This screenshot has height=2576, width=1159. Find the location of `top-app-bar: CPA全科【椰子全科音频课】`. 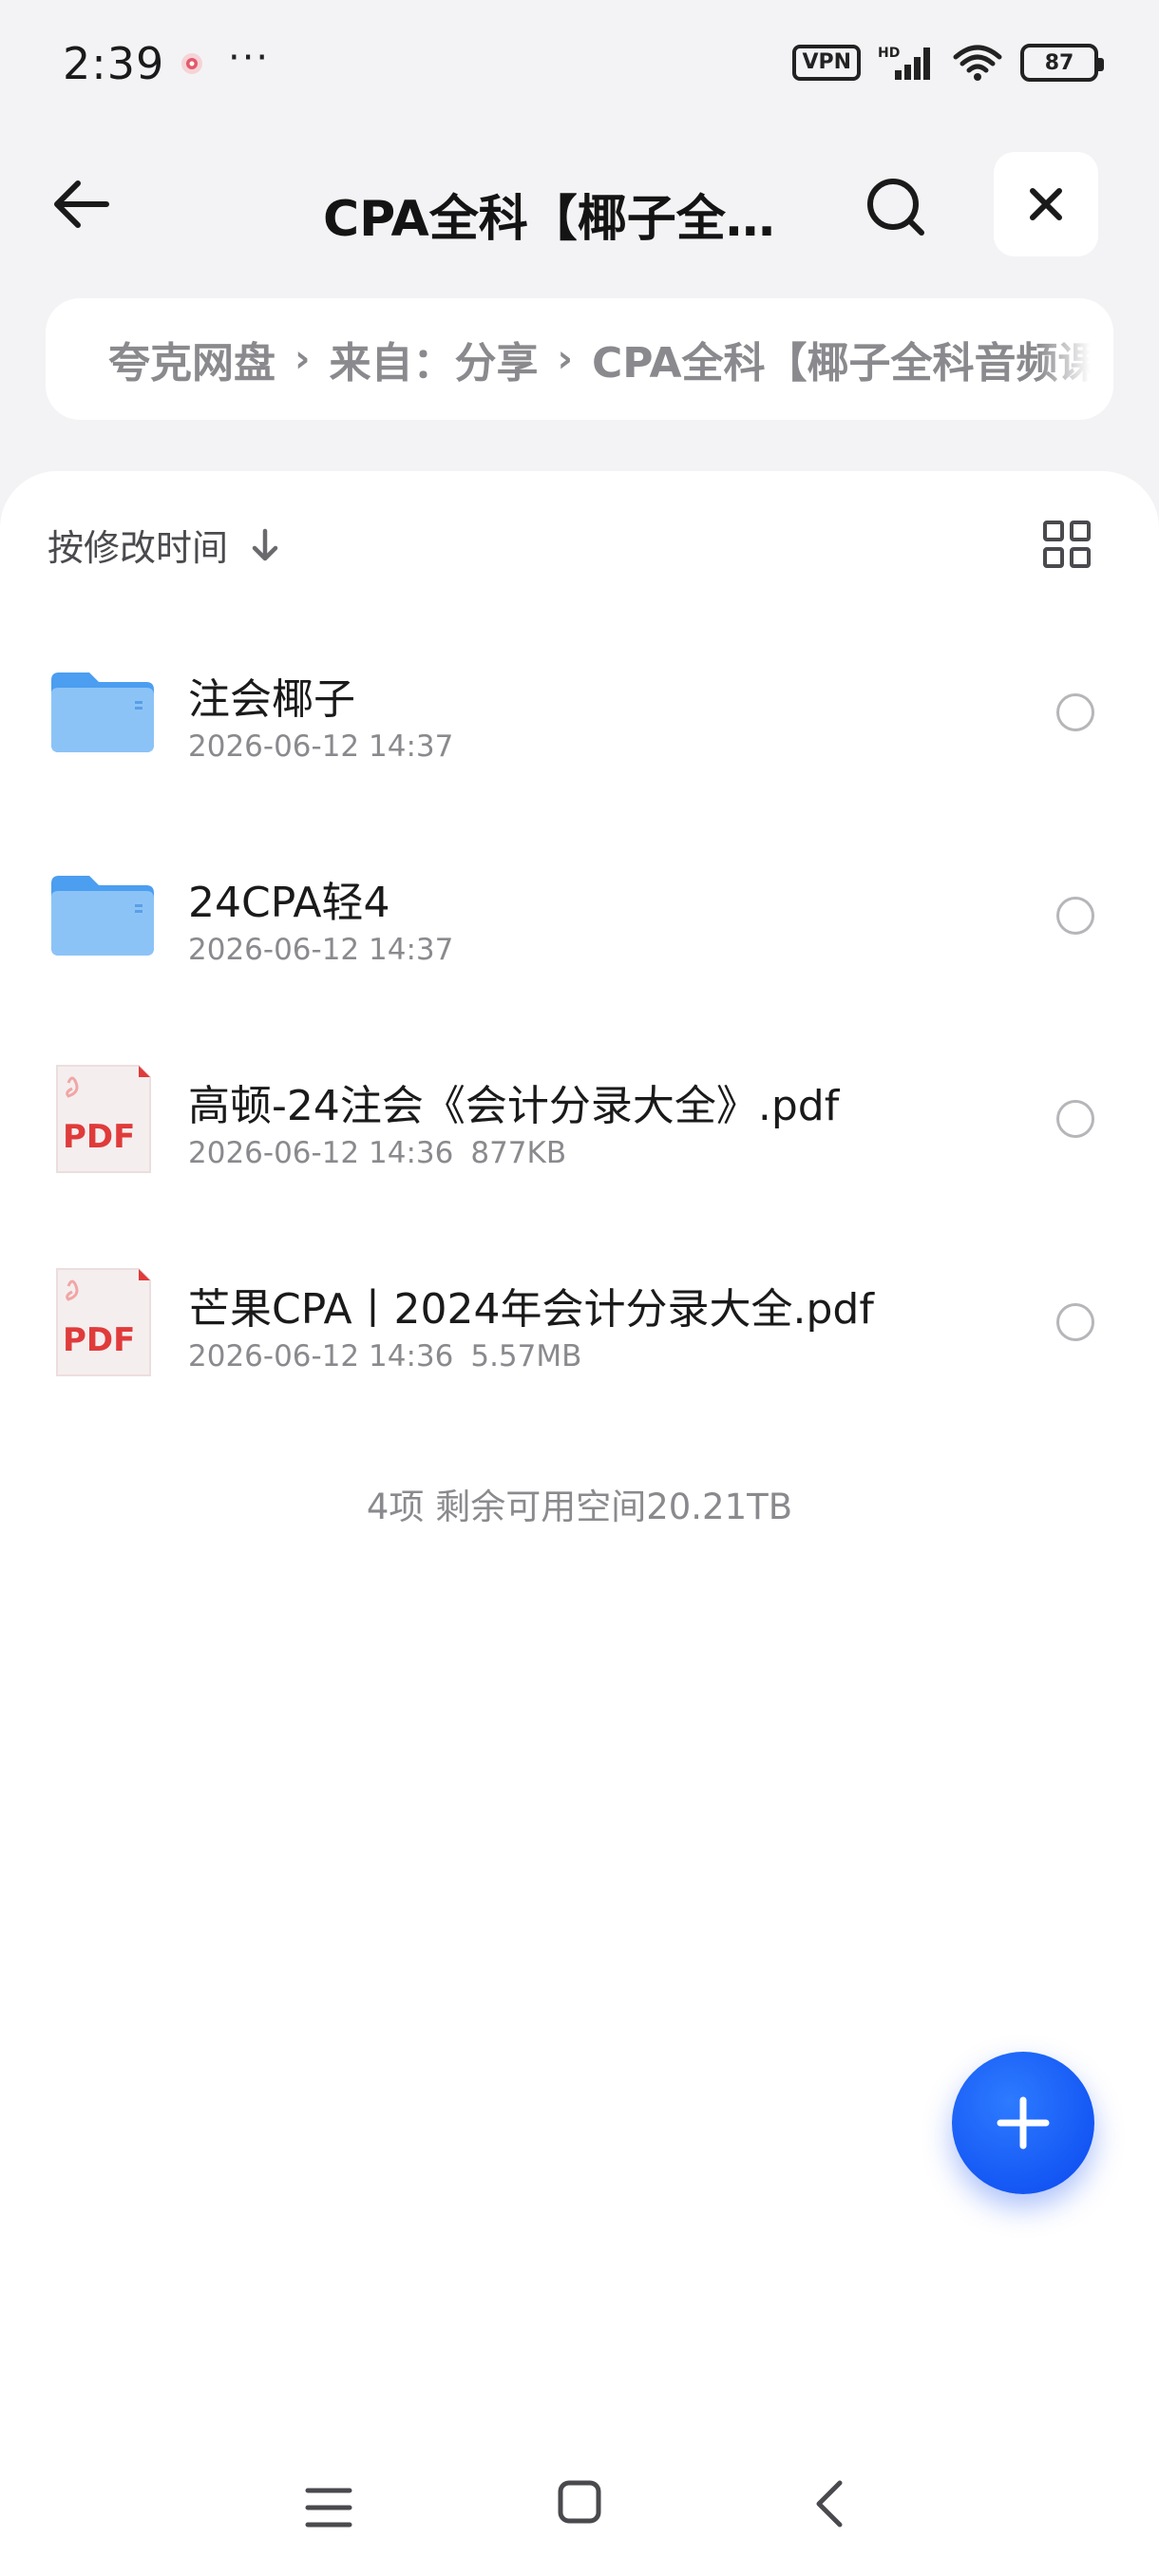

top-app-bar: CPA全科【椰子全科音频课】 is located at coordinates (579, 204).